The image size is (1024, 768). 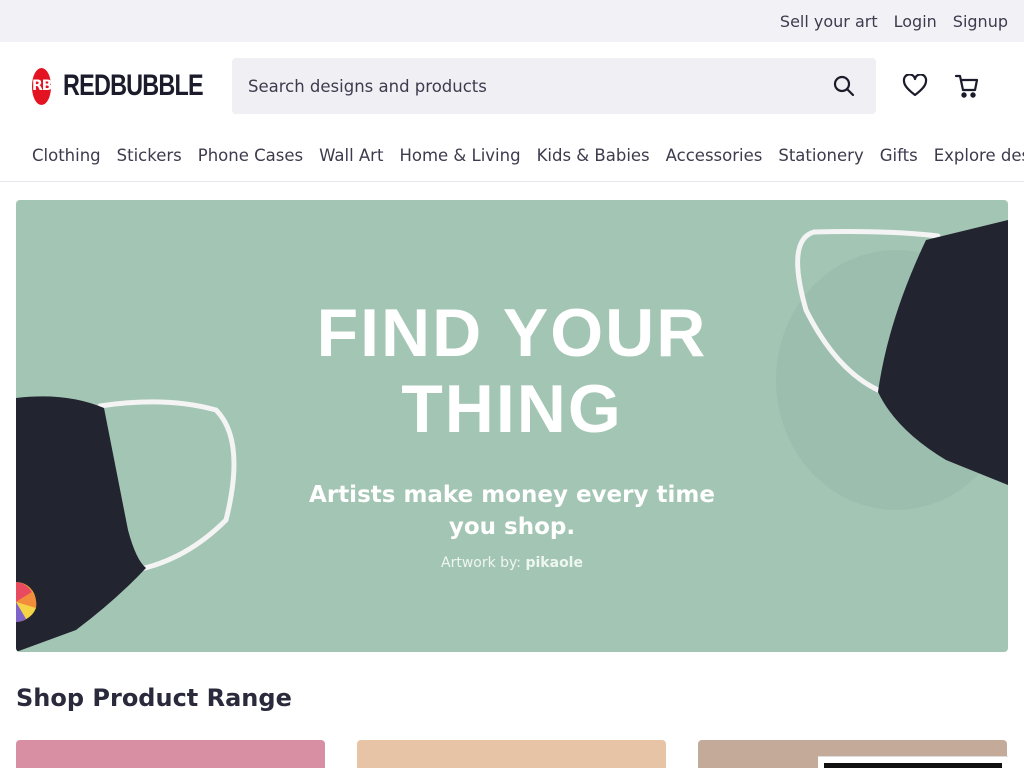 What do you see at coordinates (154, 698) in the screenshot?
I see `section-title: Shop Product Range` at bounding box center [154, 698].